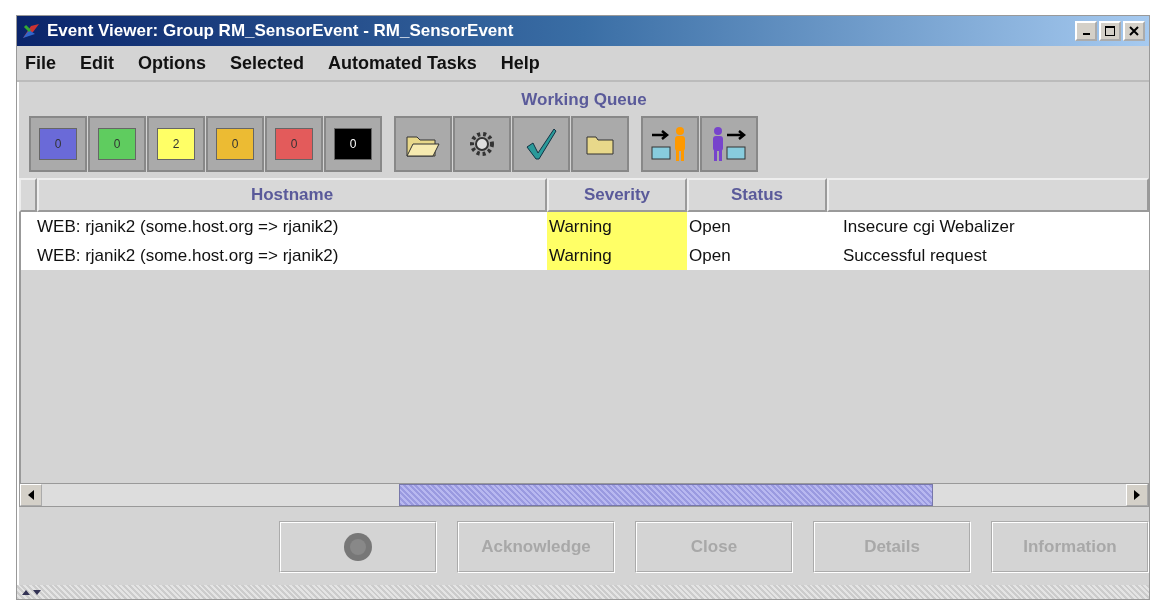 Image resolution: width=1154 pixels, height=603 pixels. What do you see at coordinates (97, 63) in the screenshot?
I see `menu-item: Edit` at bounding box center [97, 63].